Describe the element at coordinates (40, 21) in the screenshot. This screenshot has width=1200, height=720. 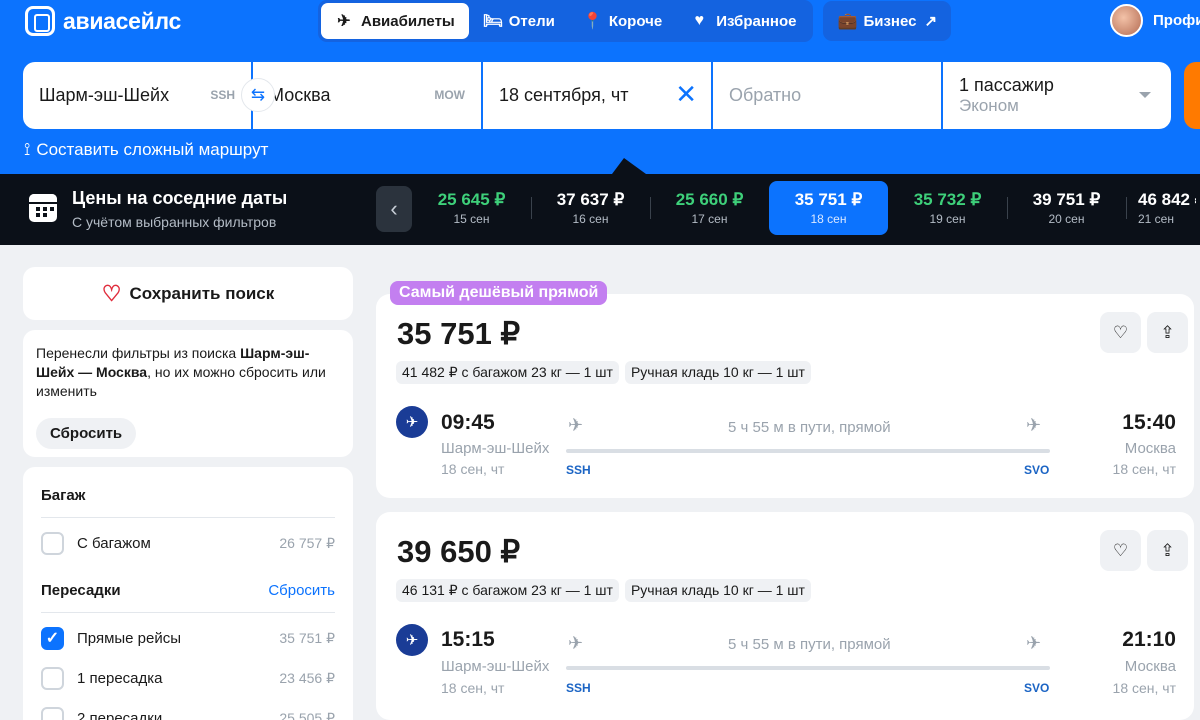
I see `logo-icon` at that location.